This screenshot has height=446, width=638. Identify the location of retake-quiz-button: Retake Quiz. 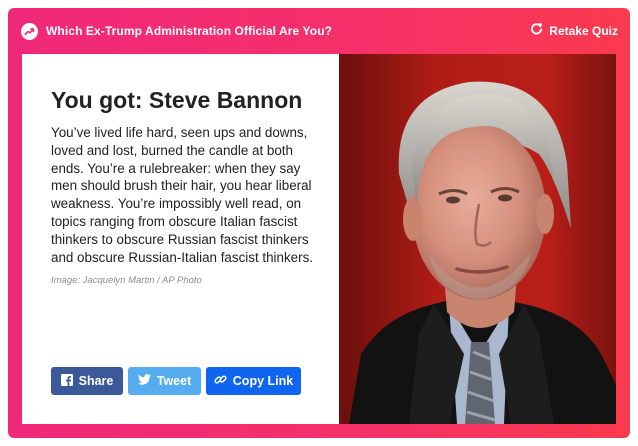
(574, 31).